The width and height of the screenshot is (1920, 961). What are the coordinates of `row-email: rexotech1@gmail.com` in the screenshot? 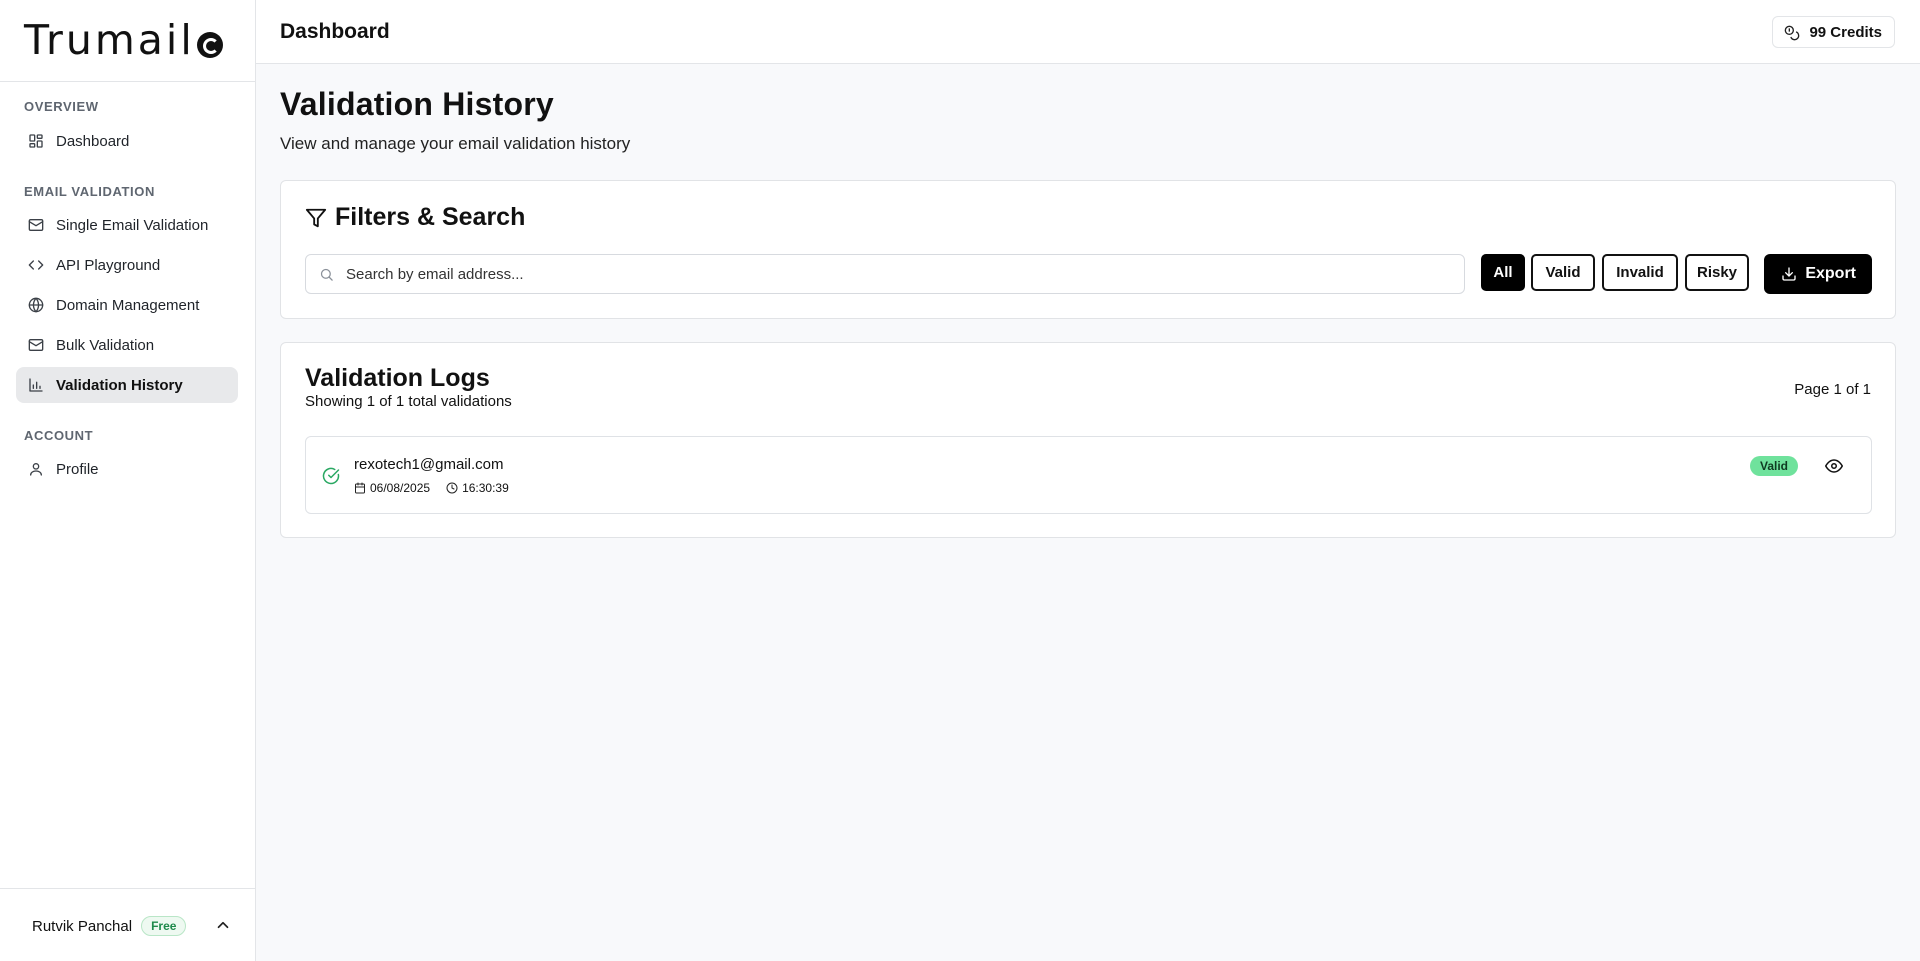 It's located at (429, 464).